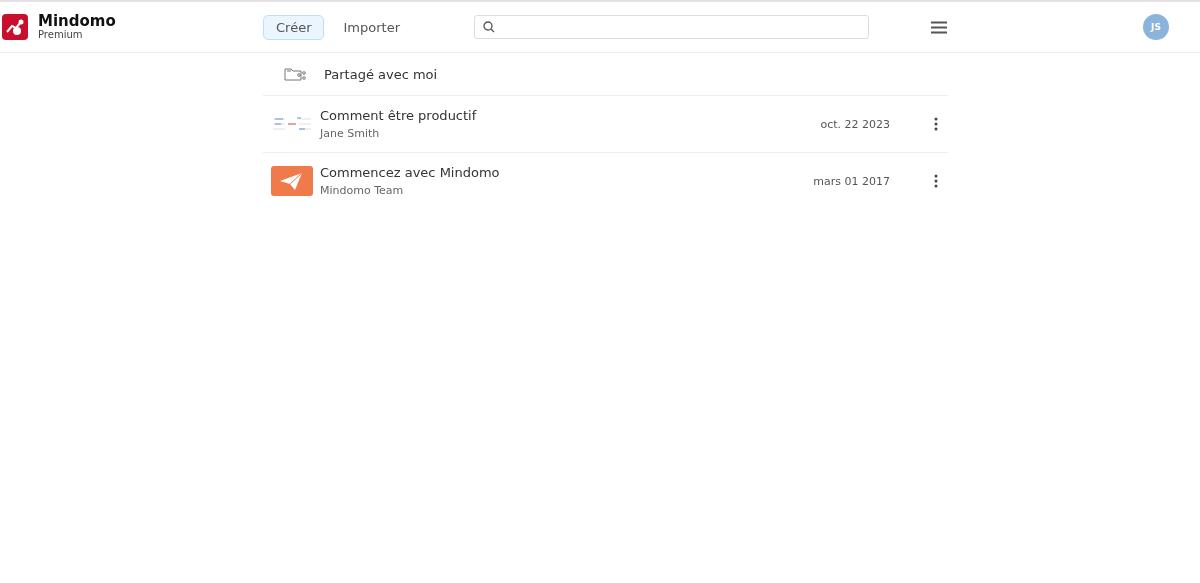 This screenshot has height=583, width=1200. Describe the element at coordinates (381, 74) in the screenshot. I see `section-title: Partagé avec moi` at that location.